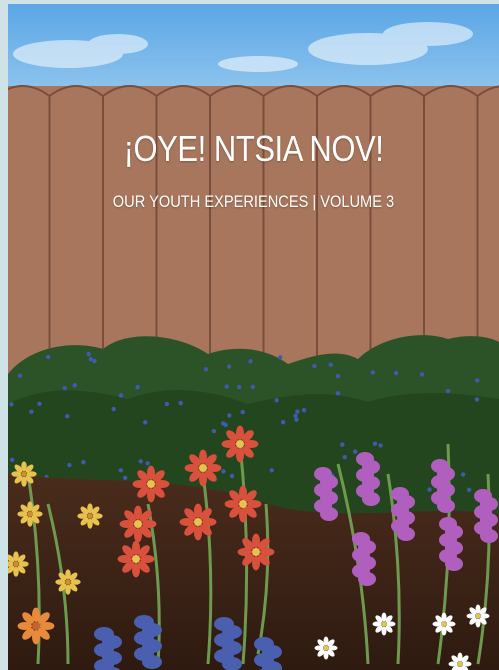 This screenshot has width=499, height=670. I want to click on cover-subtitle: OUR YOUTH EXPERIENCES | VOLUME 3, so click(253, 201).